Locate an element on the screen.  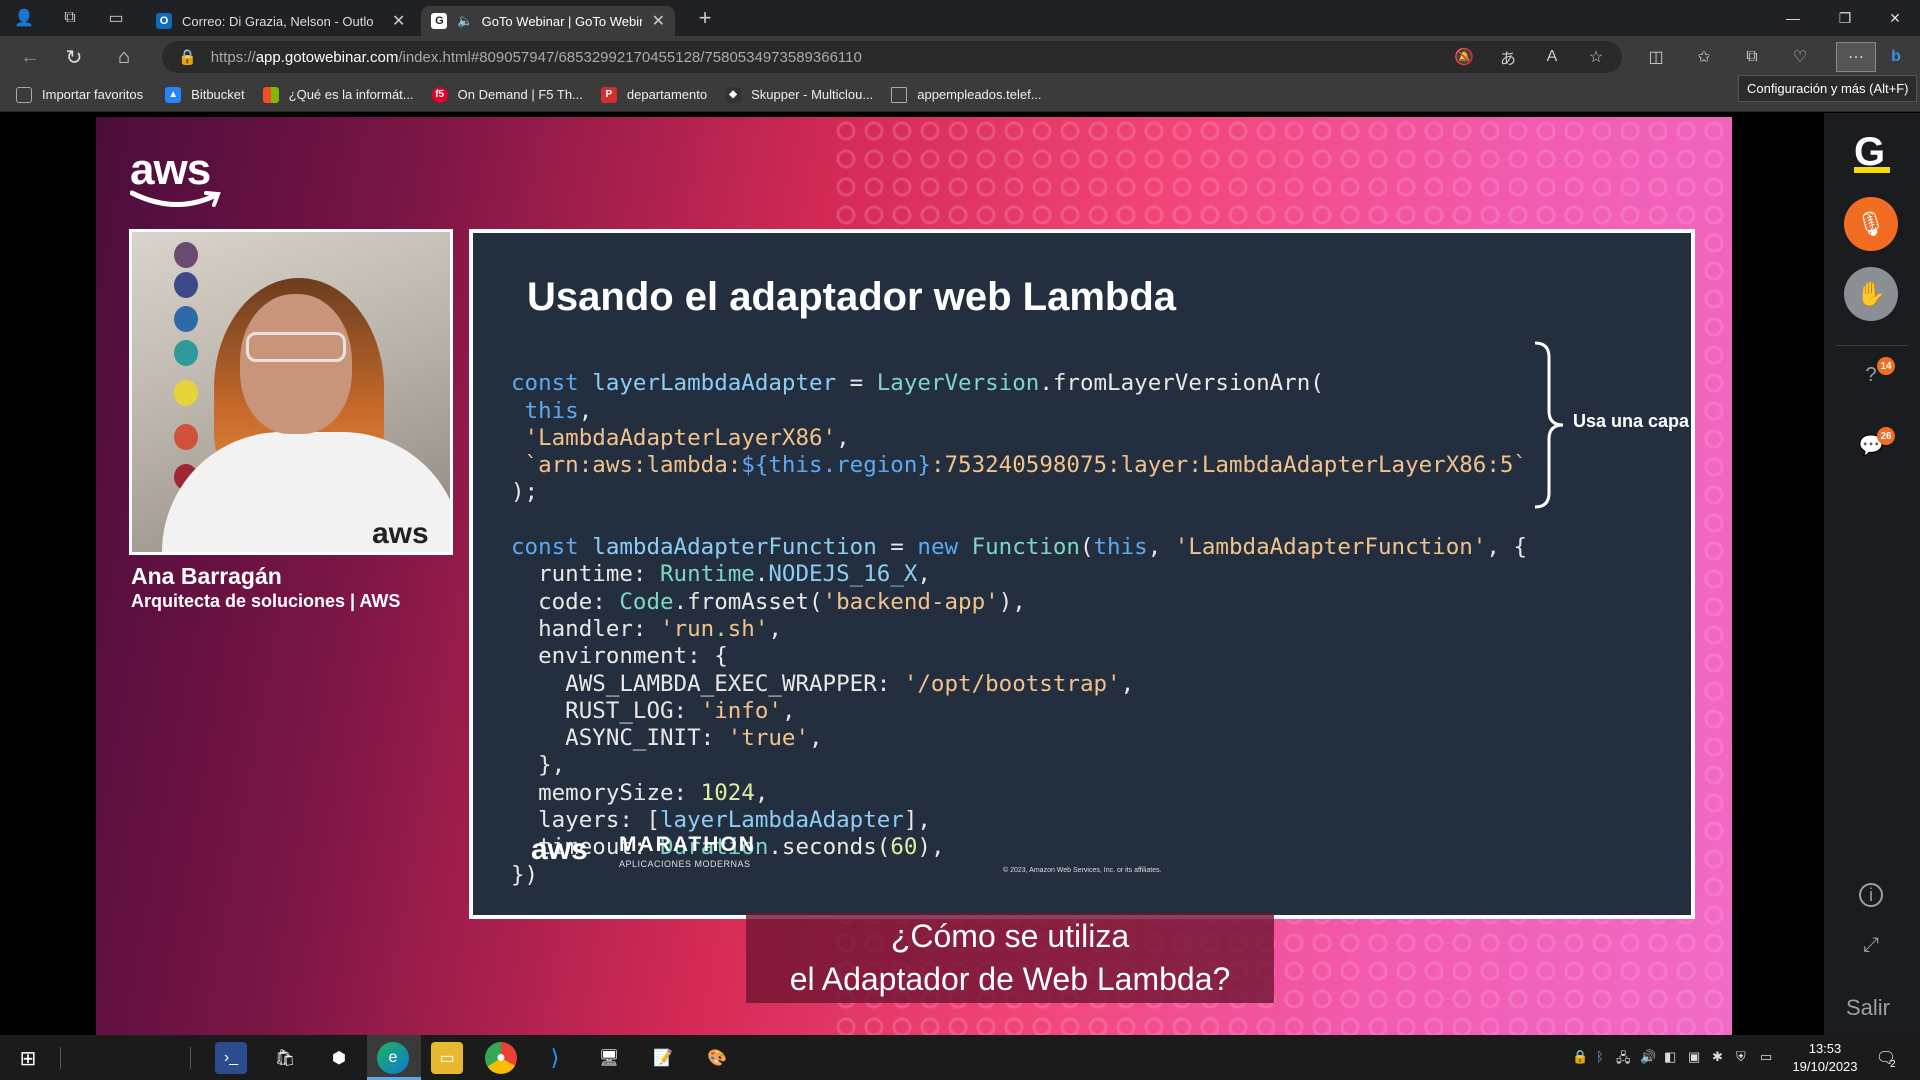
tab-outlook: O Correo: Di Grazia, Nelson - Outlo ✕ is located at coordinates (280, 21).